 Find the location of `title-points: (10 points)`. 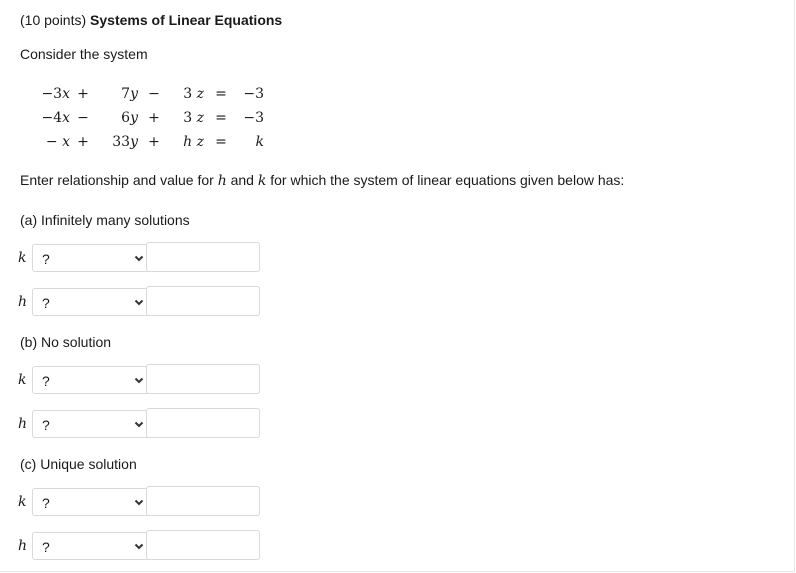

title-points: (10 points) is located at coordinates (53, 20).